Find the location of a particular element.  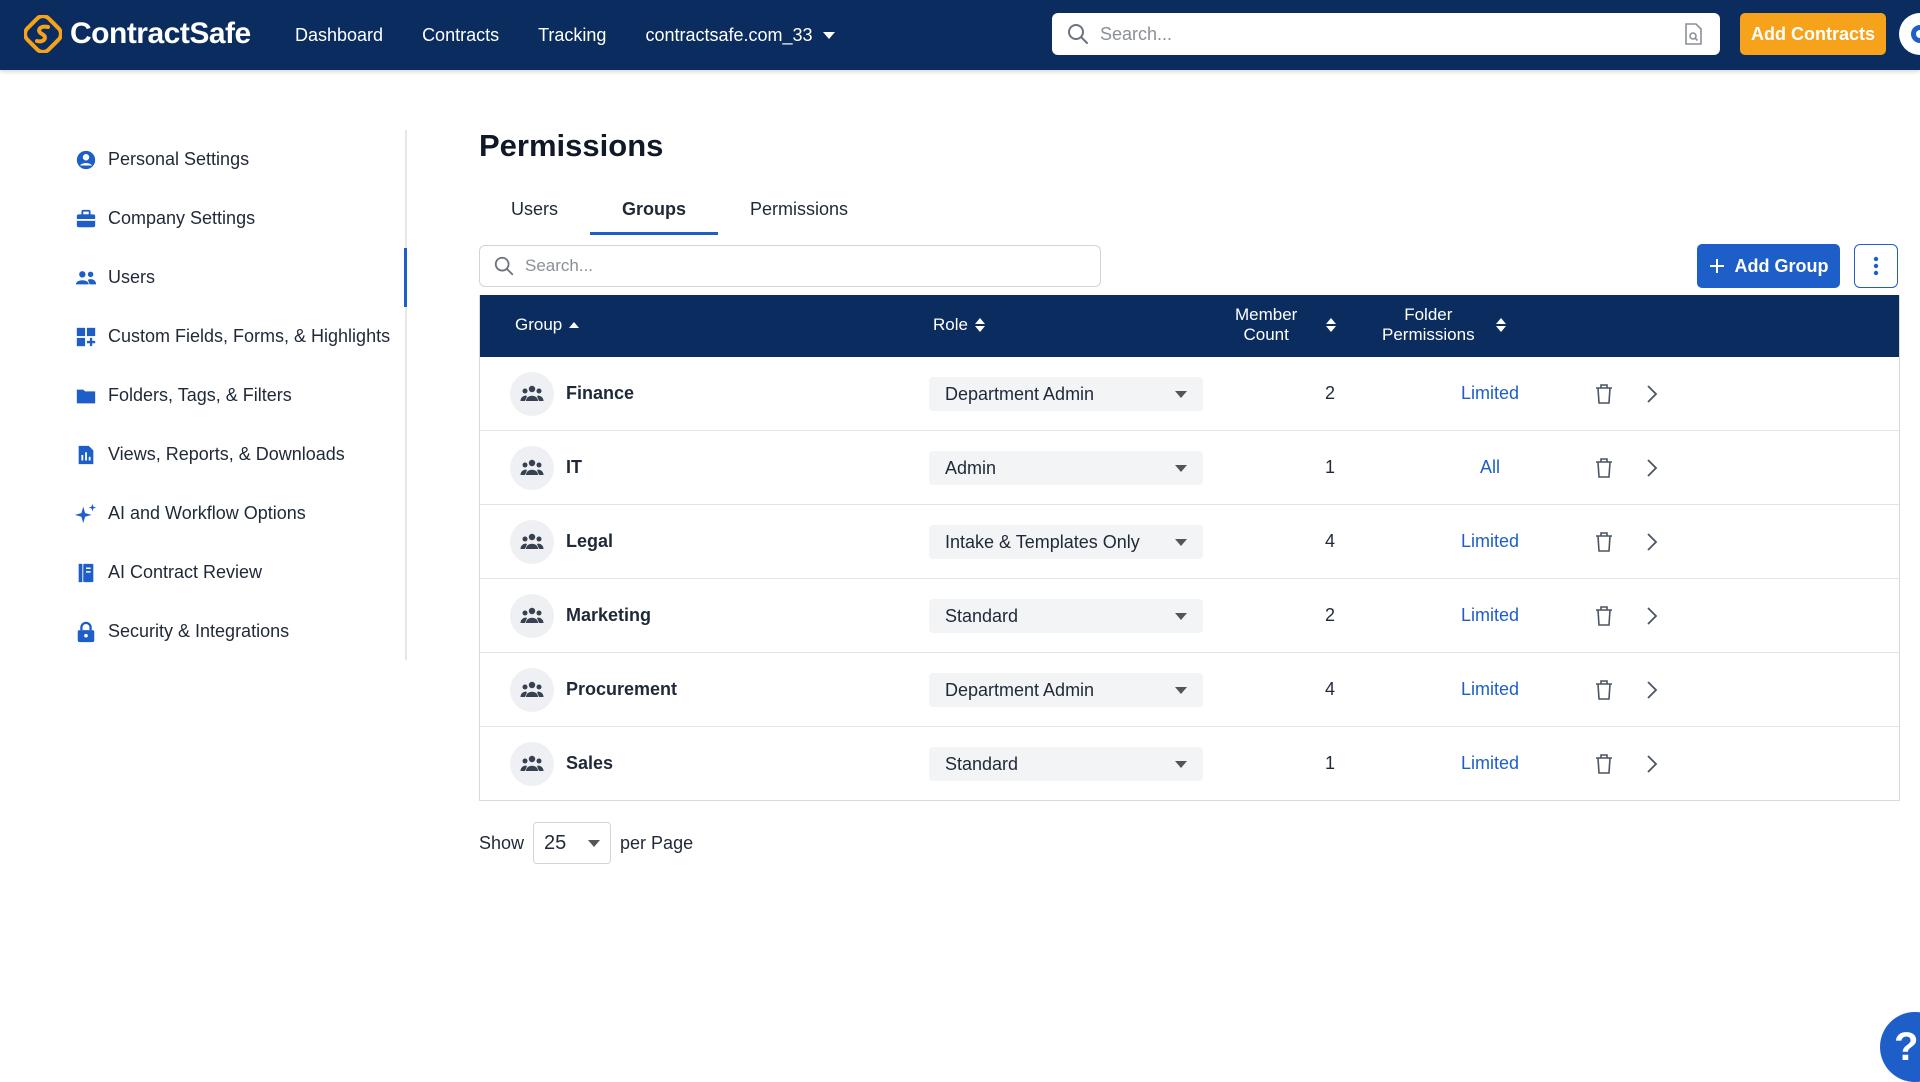

sidebar-item-security: Security & Integrations is located at coordinates (202, 631).